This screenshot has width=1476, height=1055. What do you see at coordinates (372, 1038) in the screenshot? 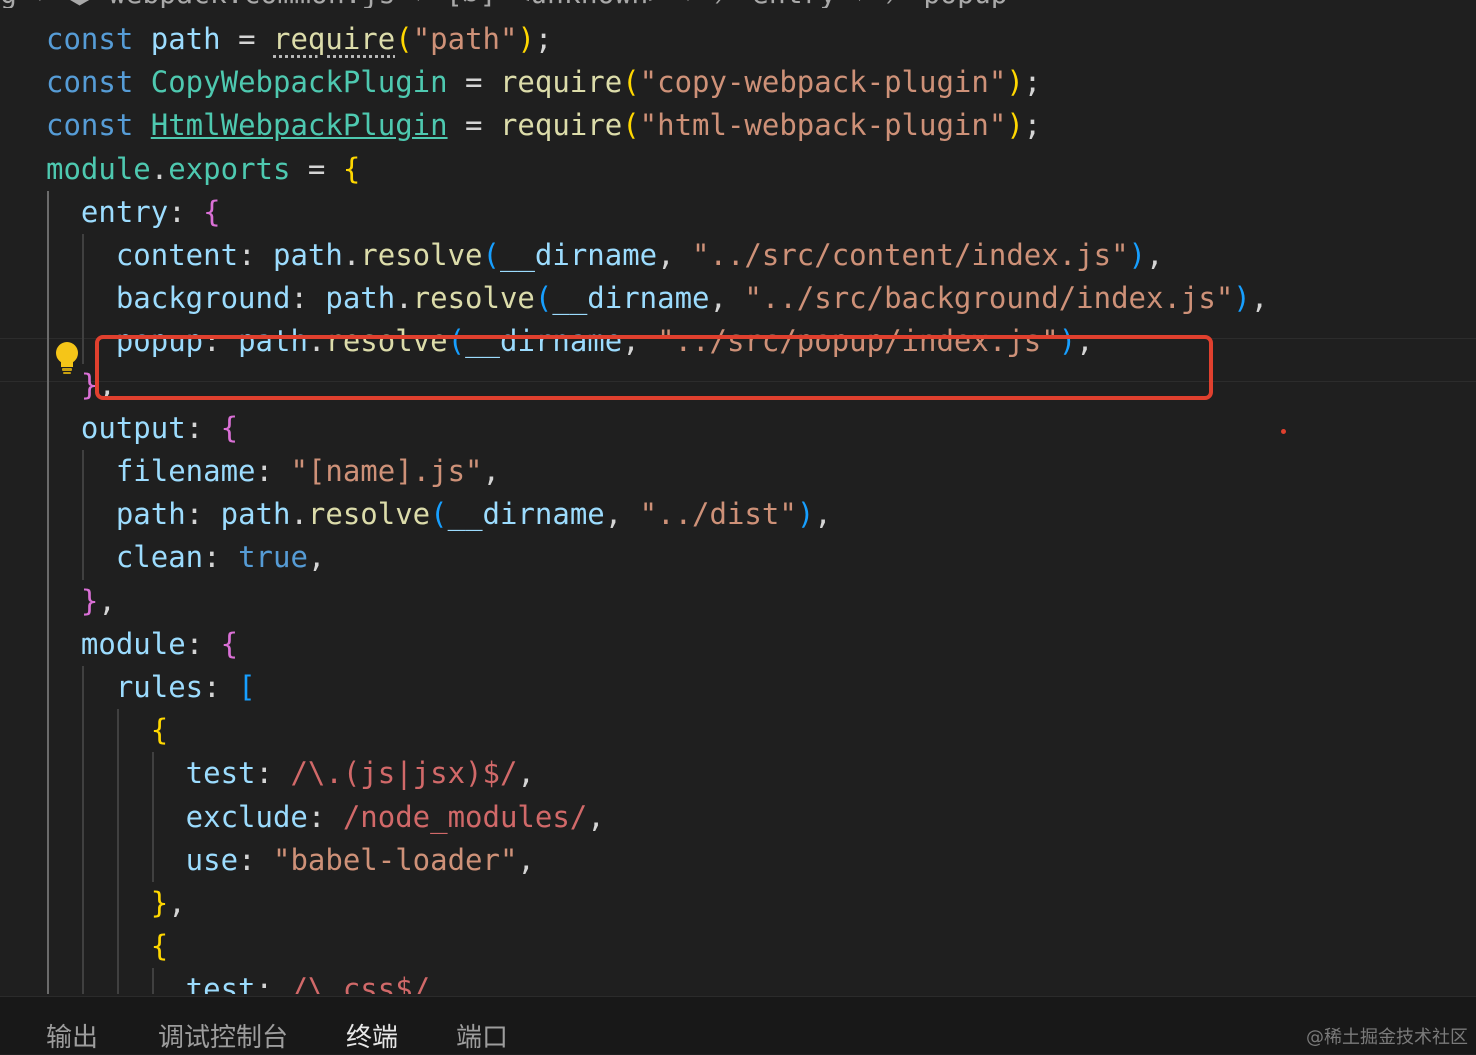
I see `tab-terminal: 终端` at bounding box center [372, 1038].